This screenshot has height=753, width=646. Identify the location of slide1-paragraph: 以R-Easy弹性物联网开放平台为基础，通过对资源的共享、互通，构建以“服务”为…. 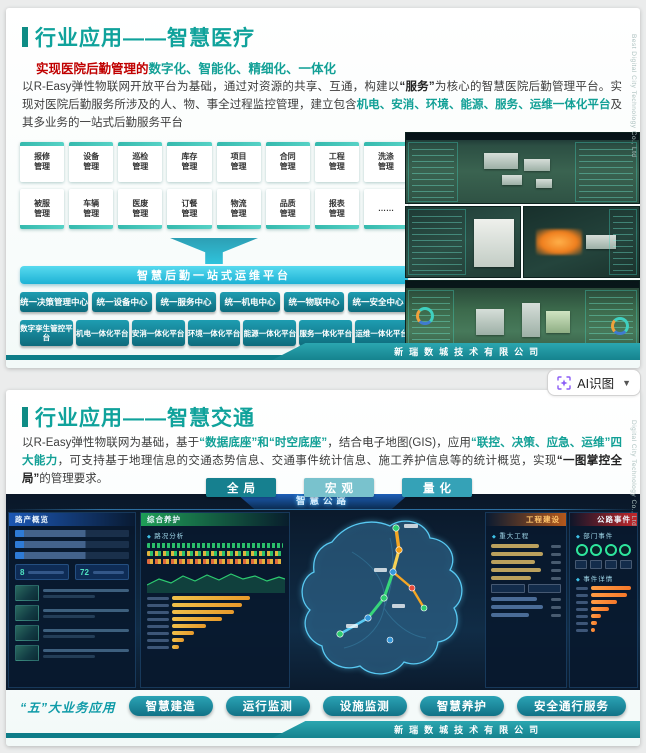
(322, 105).